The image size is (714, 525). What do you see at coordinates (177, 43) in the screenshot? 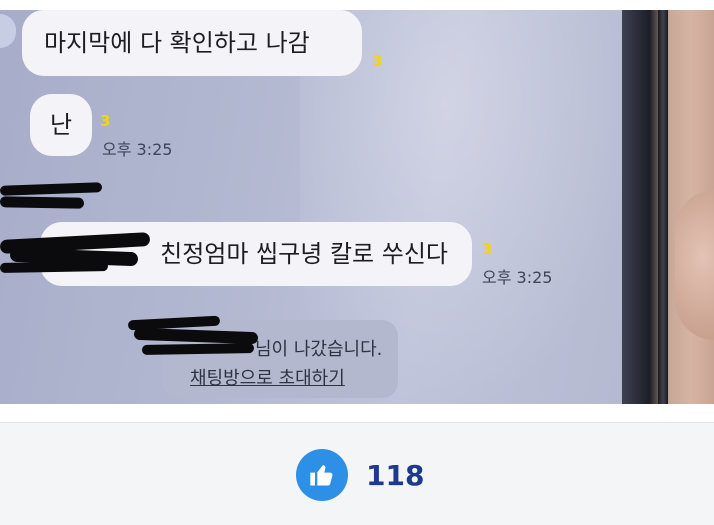
I see `chat-bubble-1-text: 마지막에 다 확인하고 나감` at bounding box center [177, 43].